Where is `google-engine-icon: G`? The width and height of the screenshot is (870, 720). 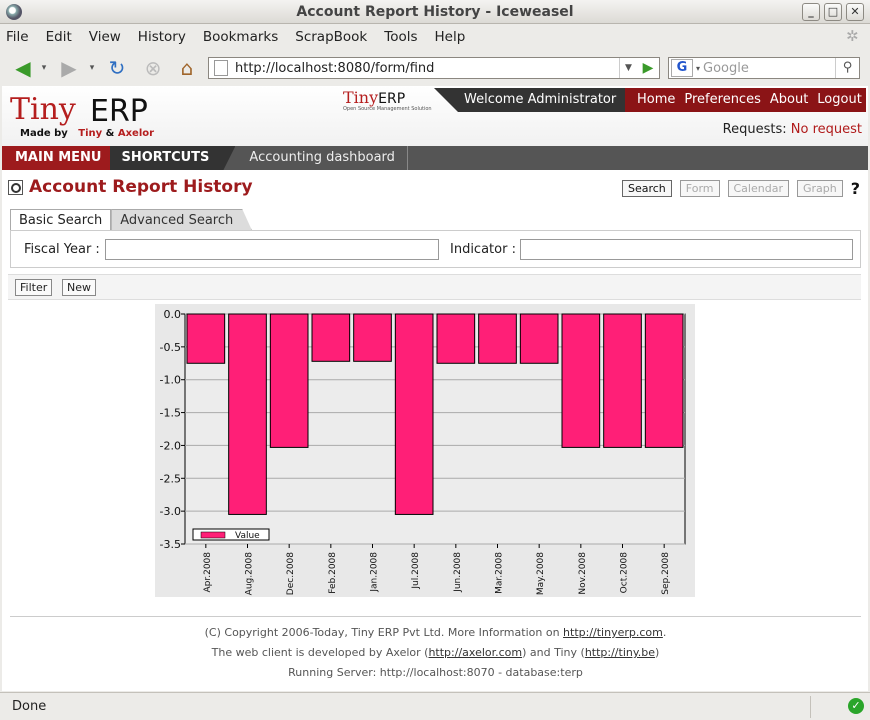 google-engine-icon: G is located at coordinates (682, 68).